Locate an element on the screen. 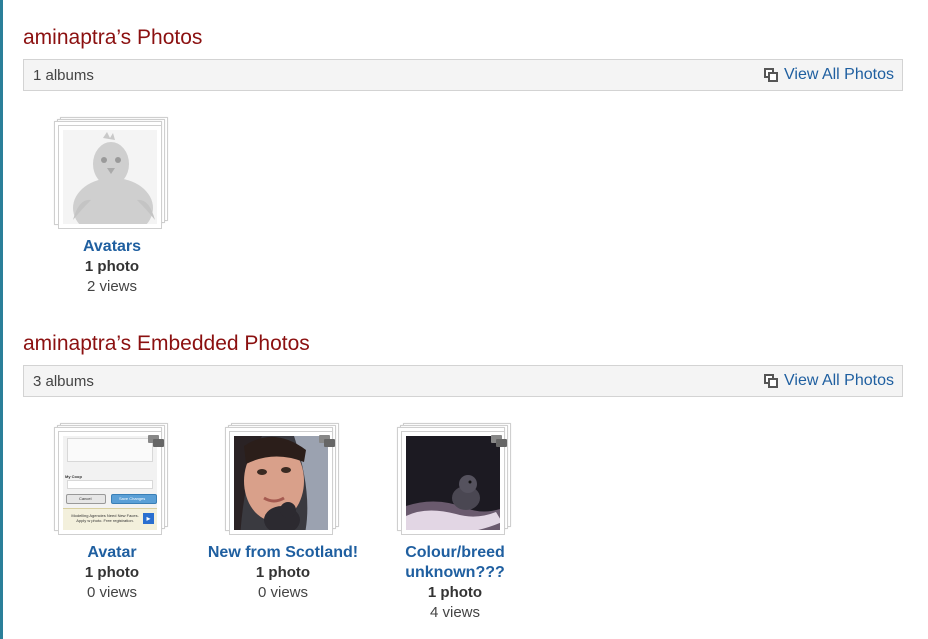 Image resolution: width=928 pixels, height=639 pixels. album-title: Colour/breed unknown??? is located at coordinates (455, 563).